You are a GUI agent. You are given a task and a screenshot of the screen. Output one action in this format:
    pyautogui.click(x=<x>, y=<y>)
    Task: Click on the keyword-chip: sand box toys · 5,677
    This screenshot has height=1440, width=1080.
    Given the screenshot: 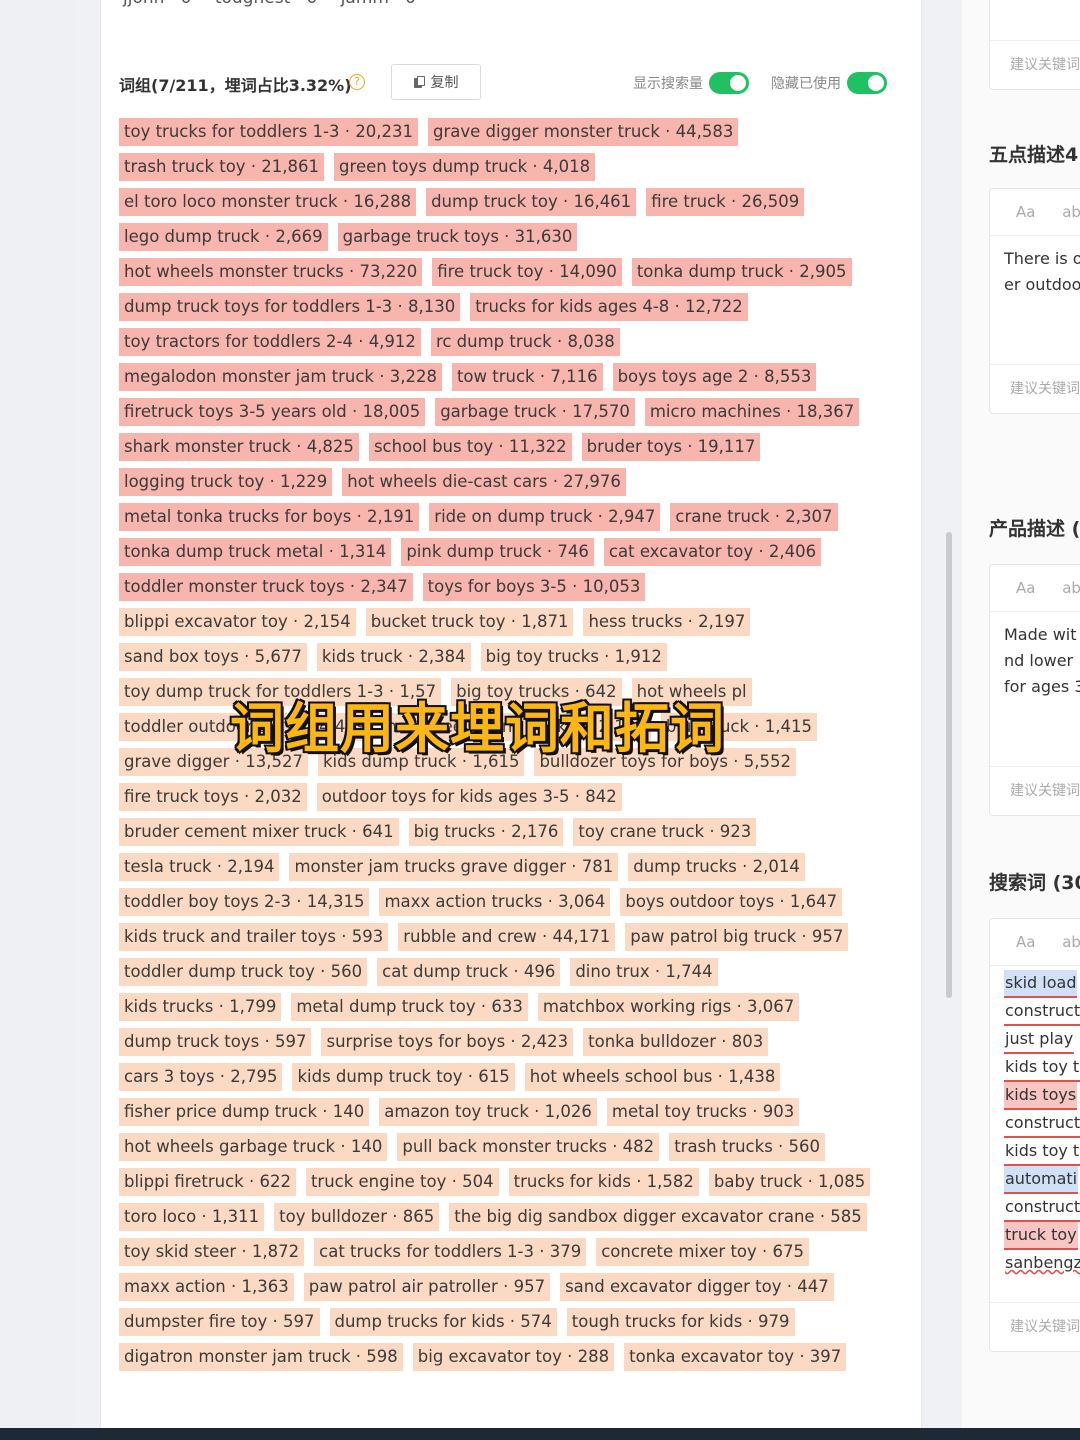 What is the action you would take?
    pyautogui.click(x=213, y=657)
    